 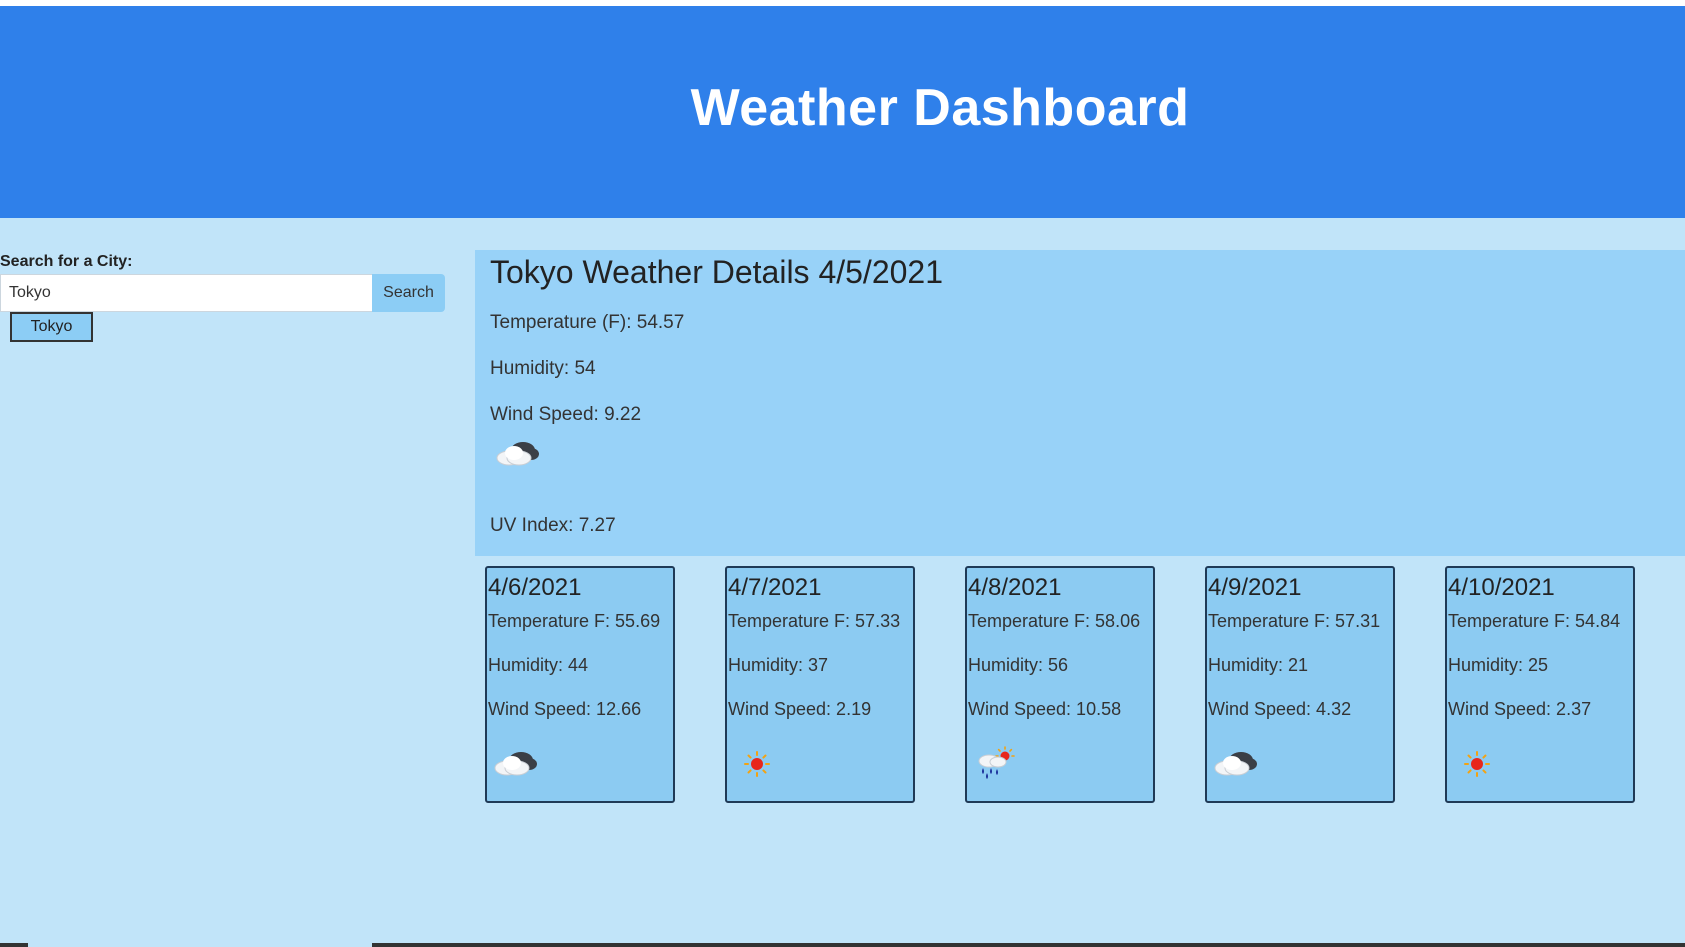 I want to click on forecast-temperature: Temperature F: 55.69, so click(x=574, y=621).